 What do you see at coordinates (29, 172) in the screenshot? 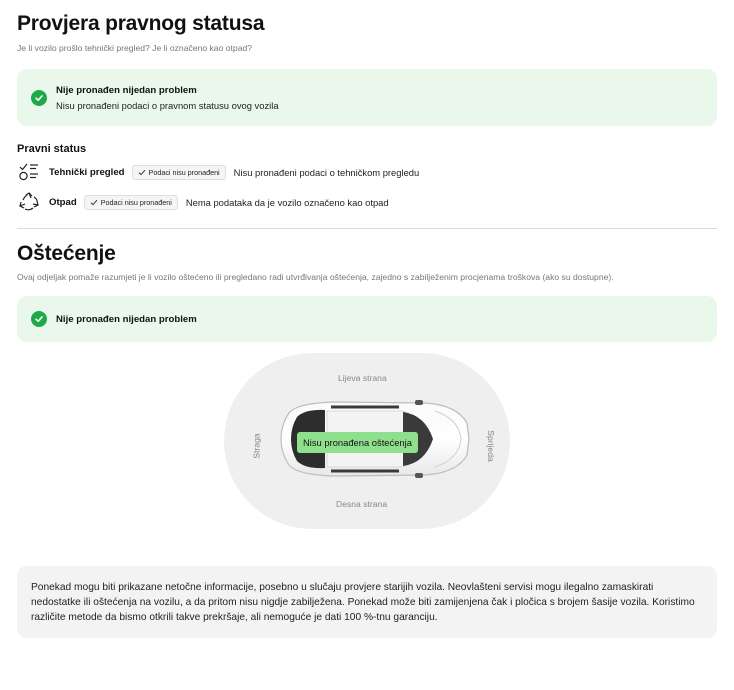
I see `checklist-icon` at bounding box center [29, 172].